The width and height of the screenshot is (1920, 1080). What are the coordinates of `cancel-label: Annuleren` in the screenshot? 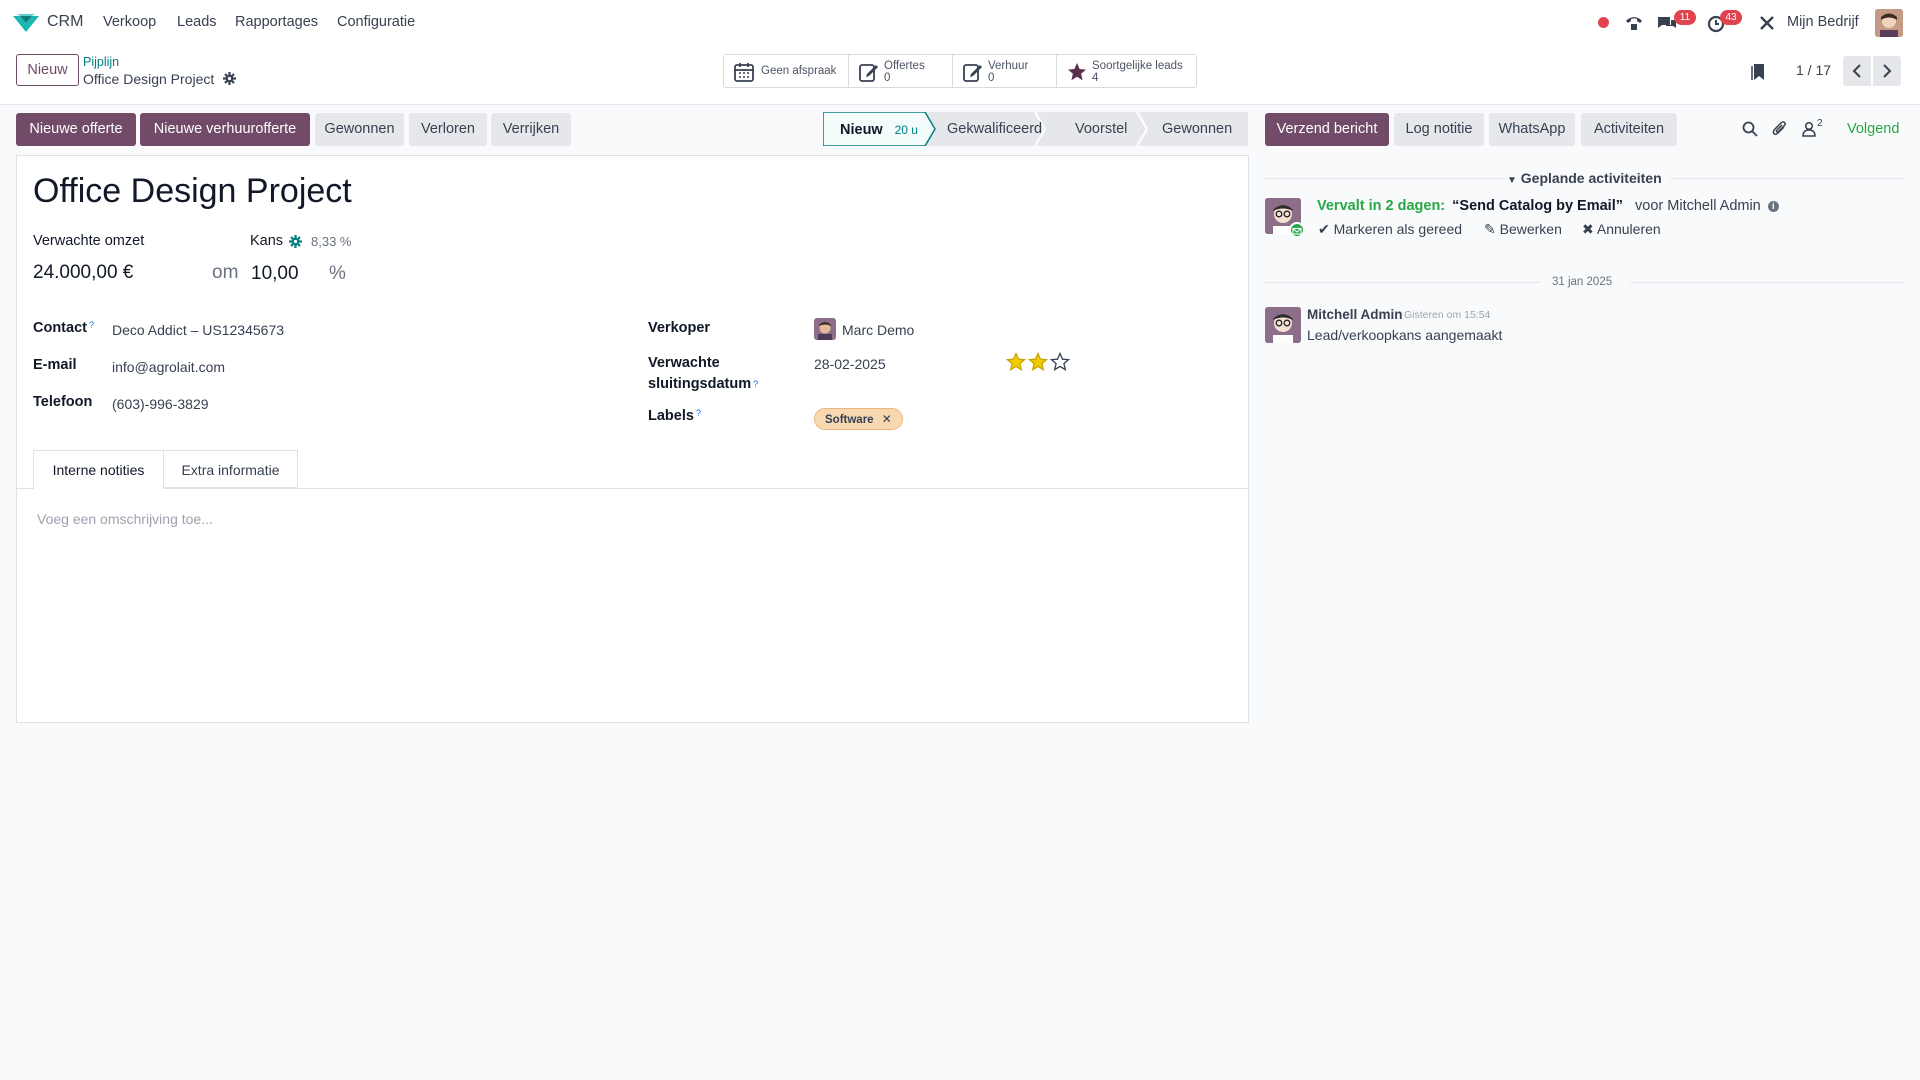 It's located at (1628, 229).